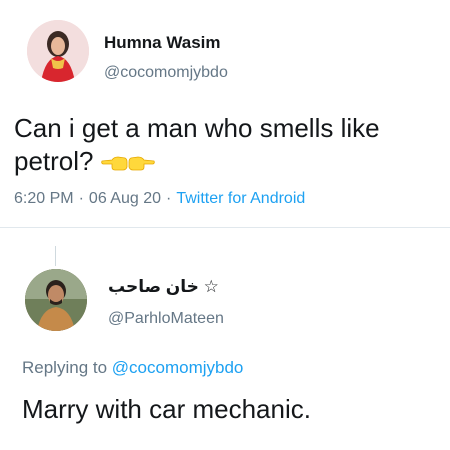 The width and height of the screenshot is (450, 450). Describe the element at coordinates (166, 73) in the screenshot. I see `author-handle: @cocomomjybdo` at that location.